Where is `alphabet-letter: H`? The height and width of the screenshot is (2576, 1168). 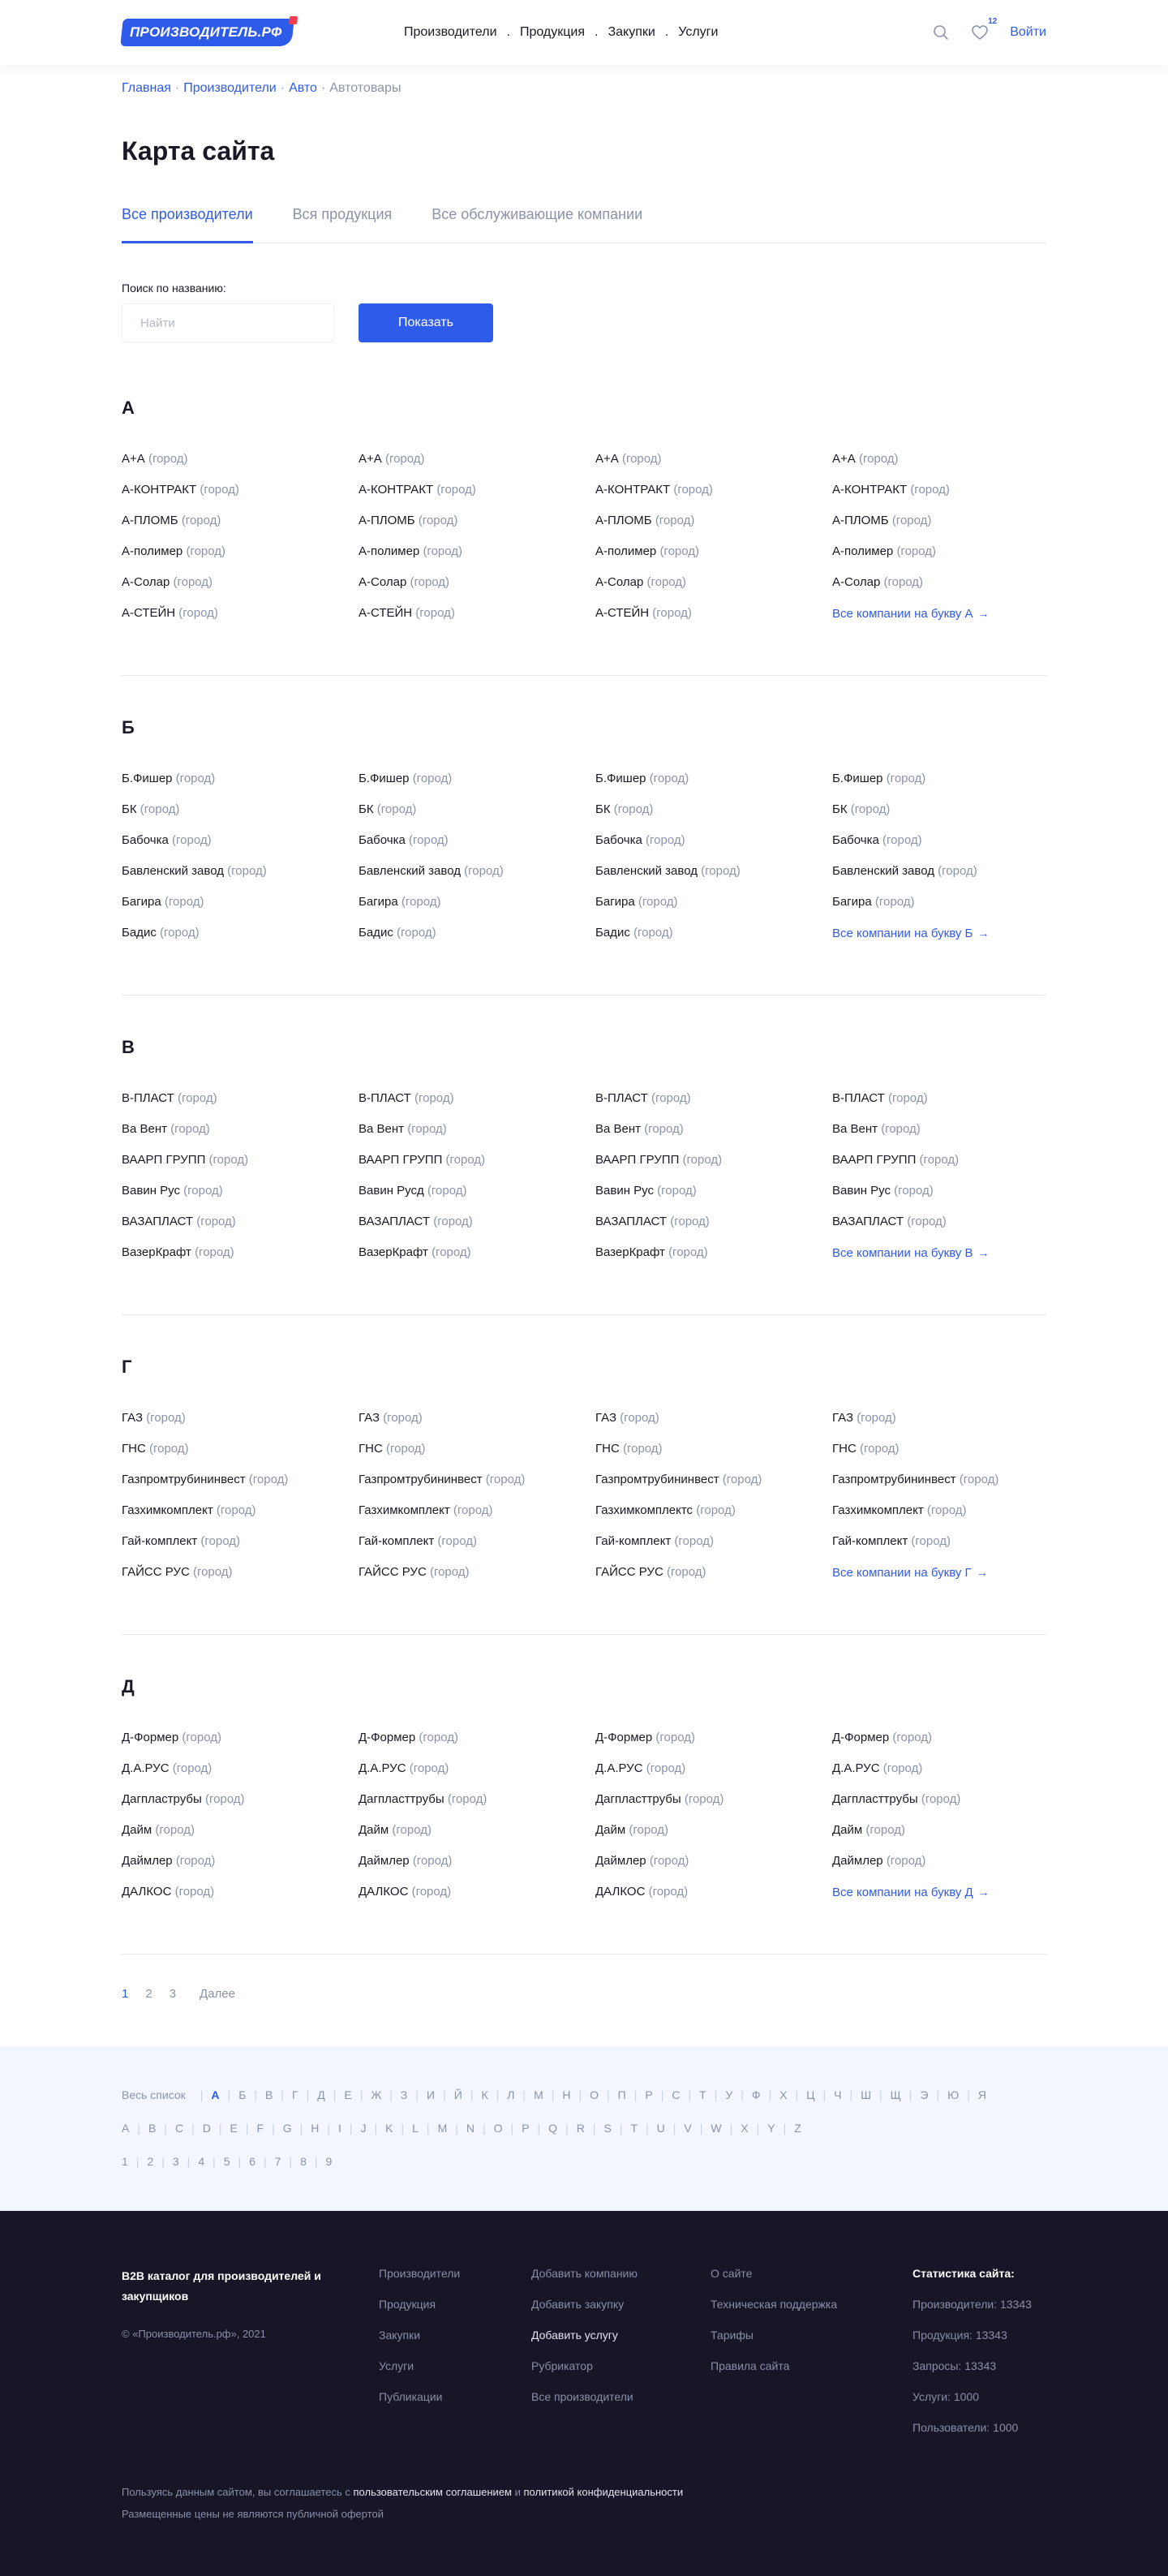 alphabet-letter: H is located at coordinates (315, 2128).